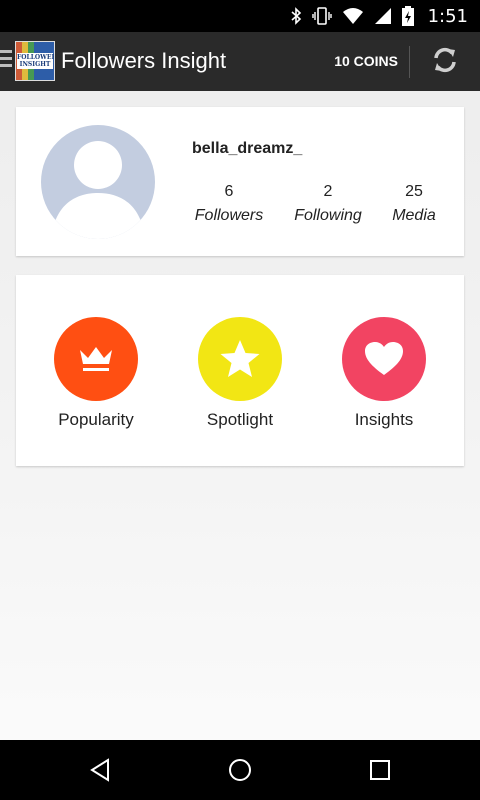 The width and height of the screenshot is (480, 800). I want to click on crown-icon, so click(96, 359).